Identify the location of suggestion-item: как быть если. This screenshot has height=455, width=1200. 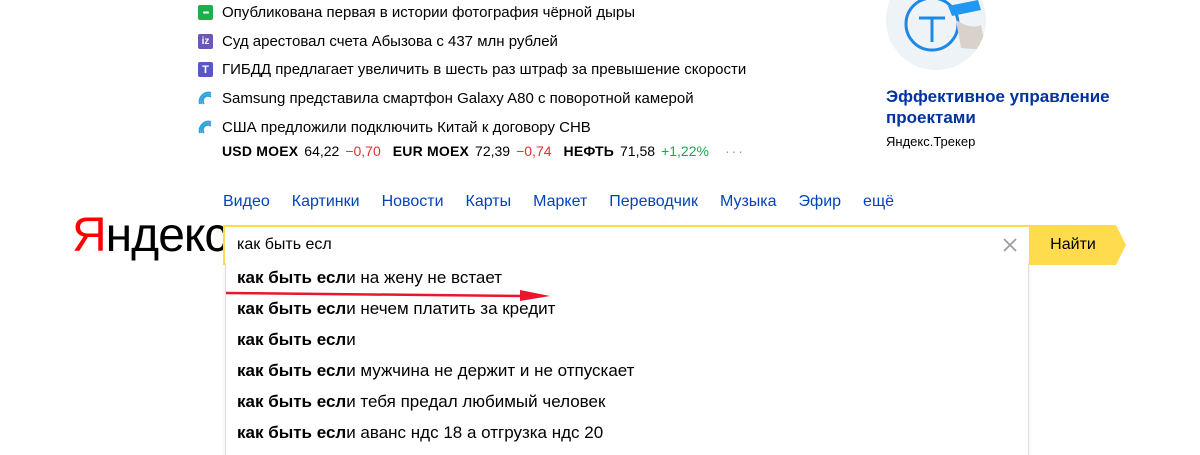
(296, 340).